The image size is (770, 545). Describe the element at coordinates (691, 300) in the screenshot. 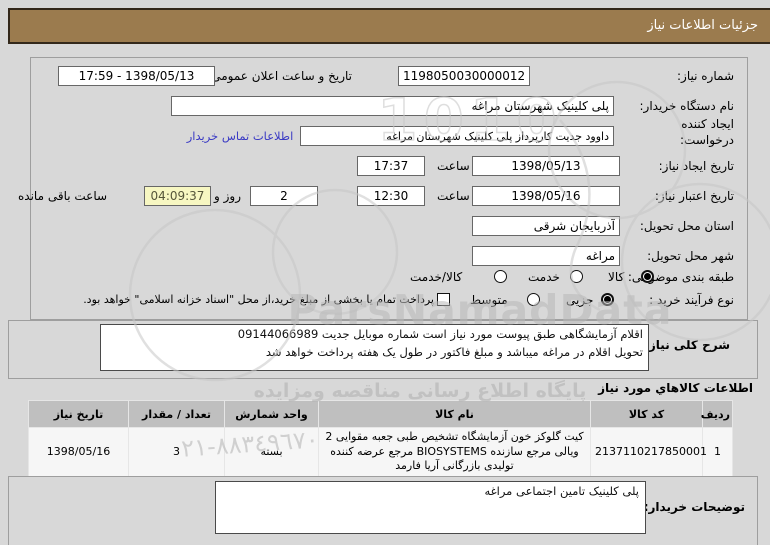

I see `process-type-label: نوع فرآیند خرید :` at that location.